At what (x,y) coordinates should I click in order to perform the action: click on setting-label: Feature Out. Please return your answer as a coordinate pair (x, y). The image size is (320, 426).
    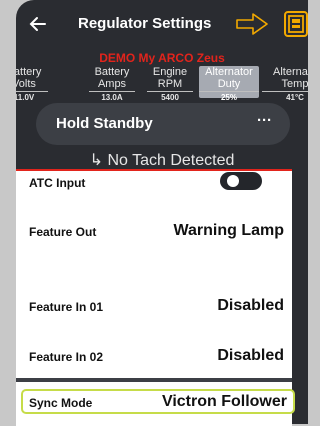
    Looking at the image, I should click on (63, 232).